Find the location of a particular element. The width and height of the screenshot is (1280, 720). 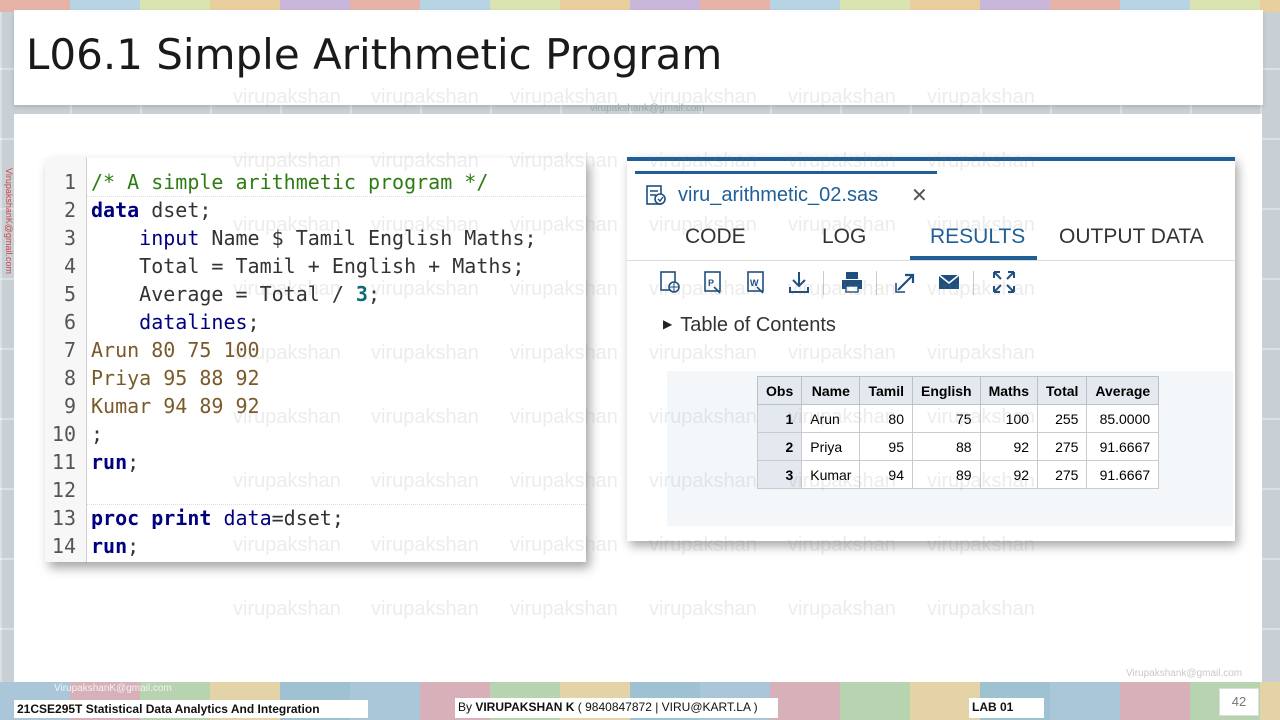

table-cell: 100 is located at coordinates (1009, 418).